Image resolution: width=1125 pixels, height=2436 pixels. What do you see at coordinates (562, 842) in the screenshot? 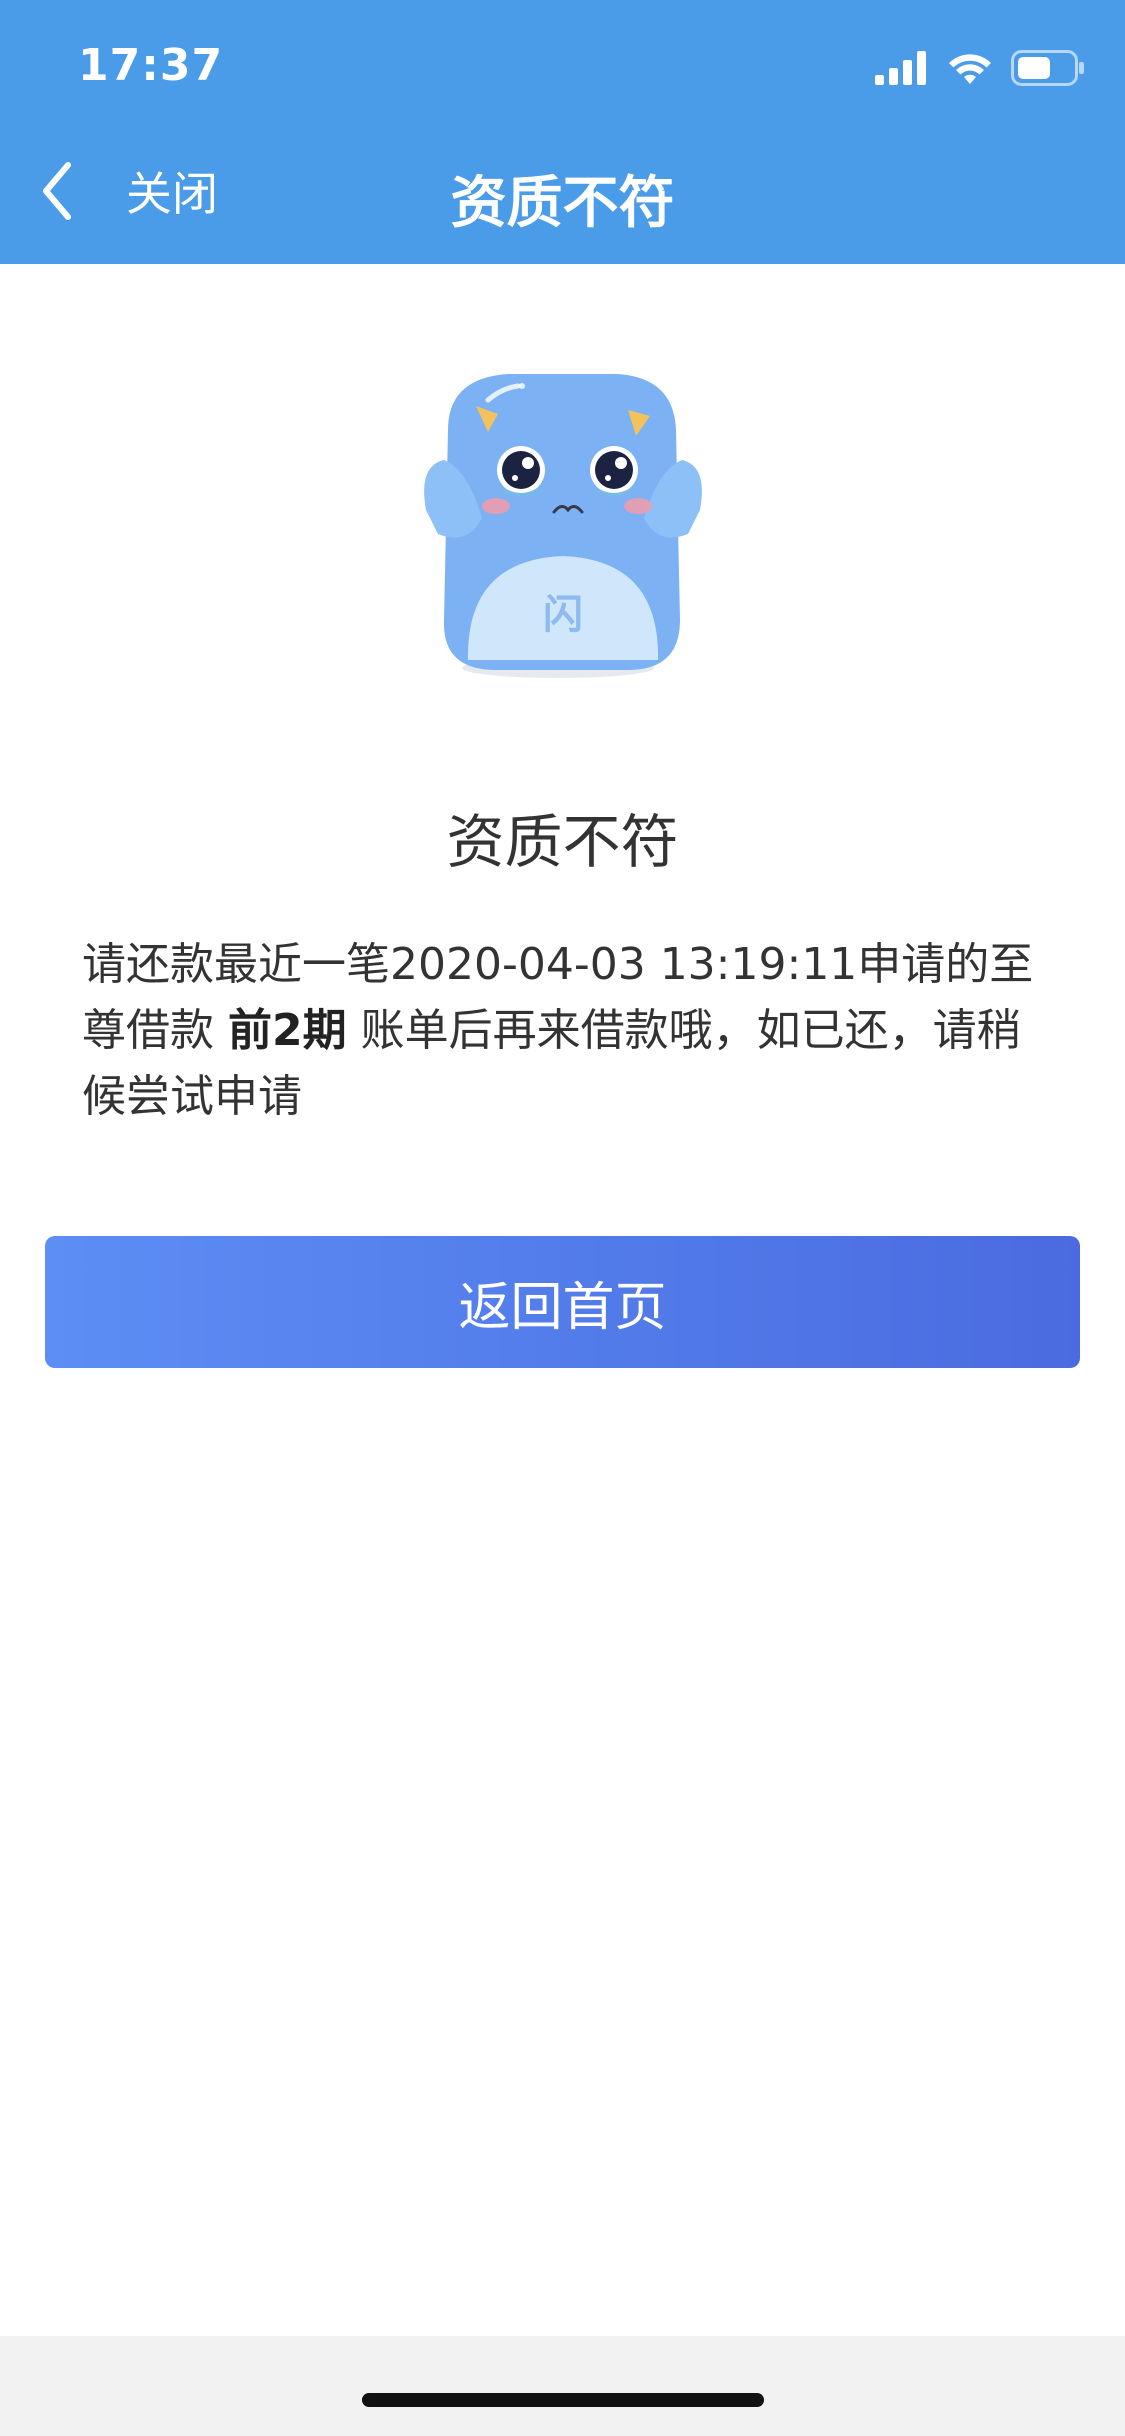
I see `result-title: 资质不符` at bounding box center [562, 842].